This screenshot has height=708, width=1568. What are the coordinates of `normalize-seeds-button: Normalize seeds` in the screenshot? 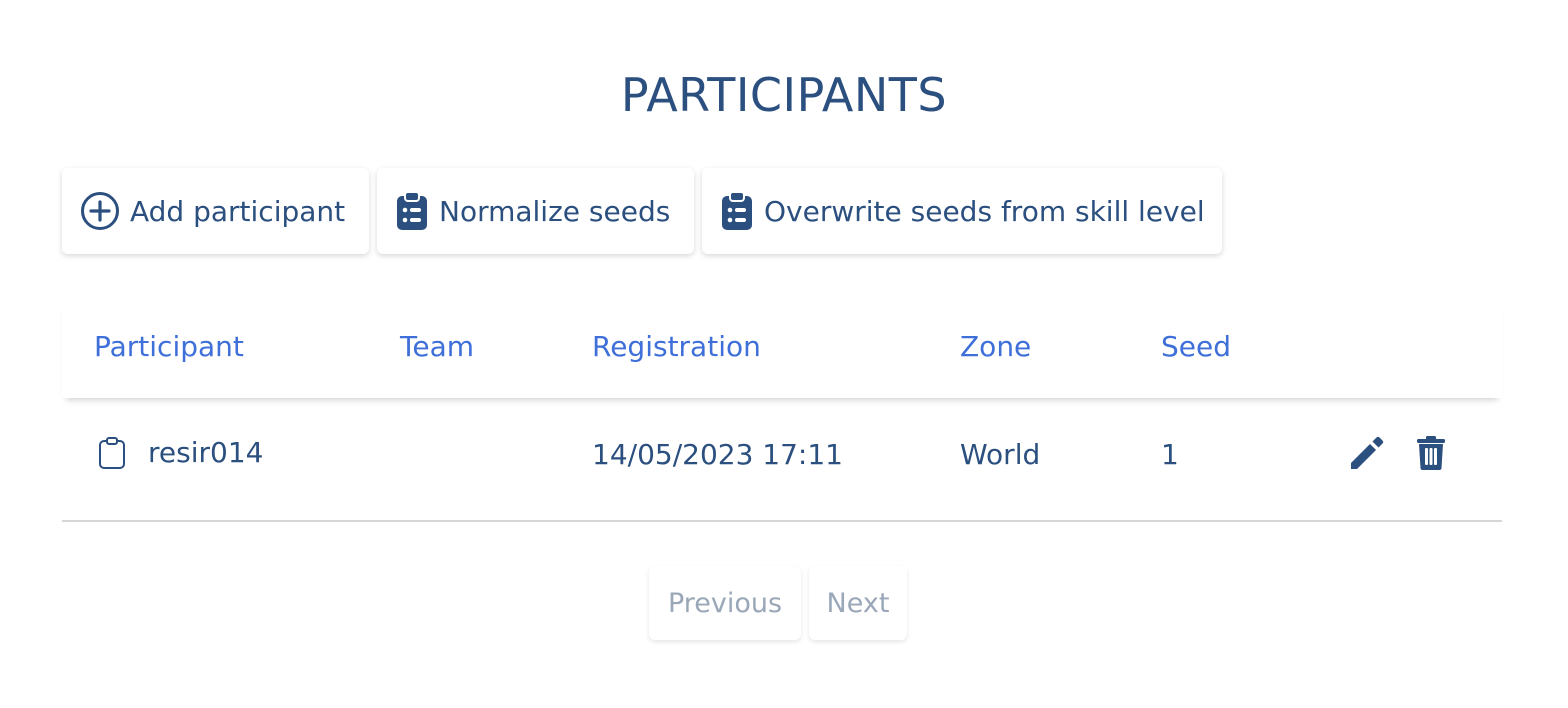 It's located at (535, 211).